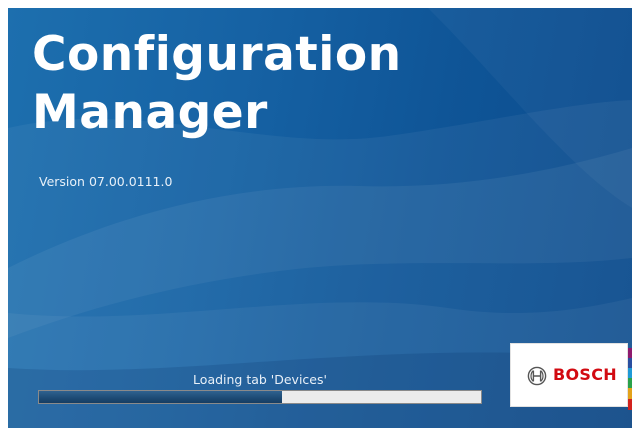 The height and width of the screenshot is (428, 632). What do you see at coordinates (106, 181) in the screenshot?
I see `version-label: Version 07.00.0111.0` at bounding box center [106, 181].